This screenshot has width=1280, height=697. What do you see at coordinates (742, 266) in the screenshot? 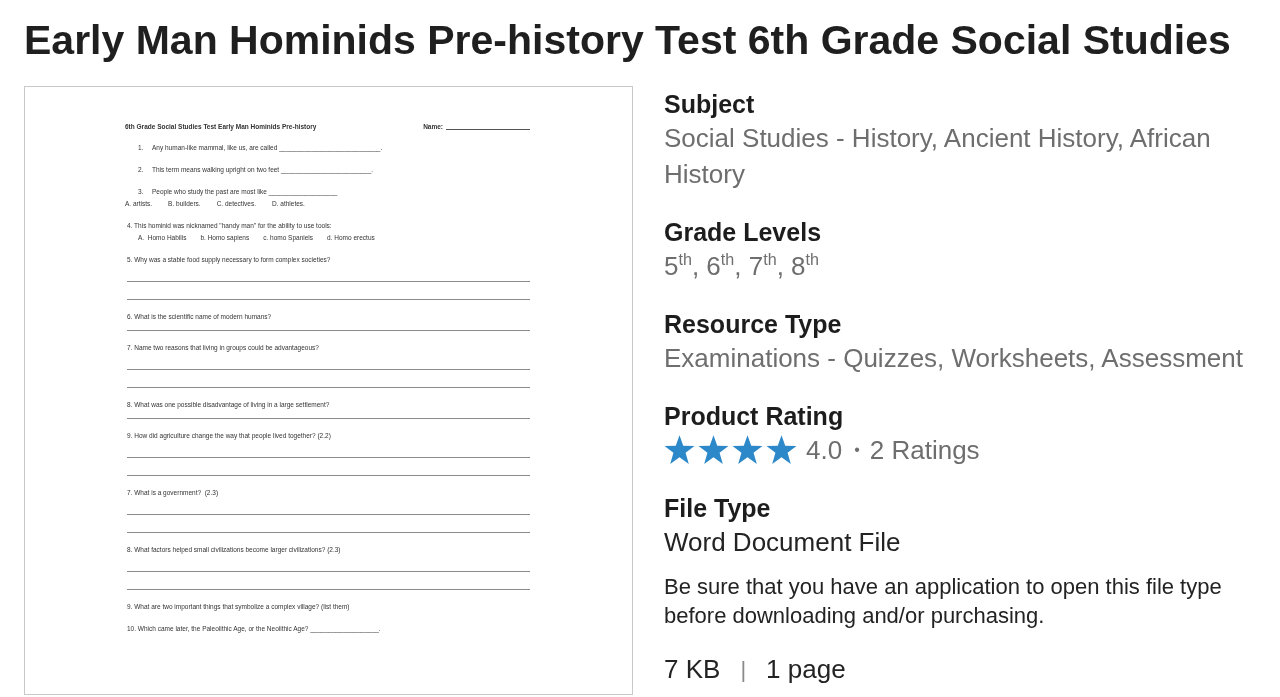
I see `section-value: 5$^{th}$, 6$^{th}$, 7$^{th}$, 8$^{th}$` at bounding box center [742, 266].